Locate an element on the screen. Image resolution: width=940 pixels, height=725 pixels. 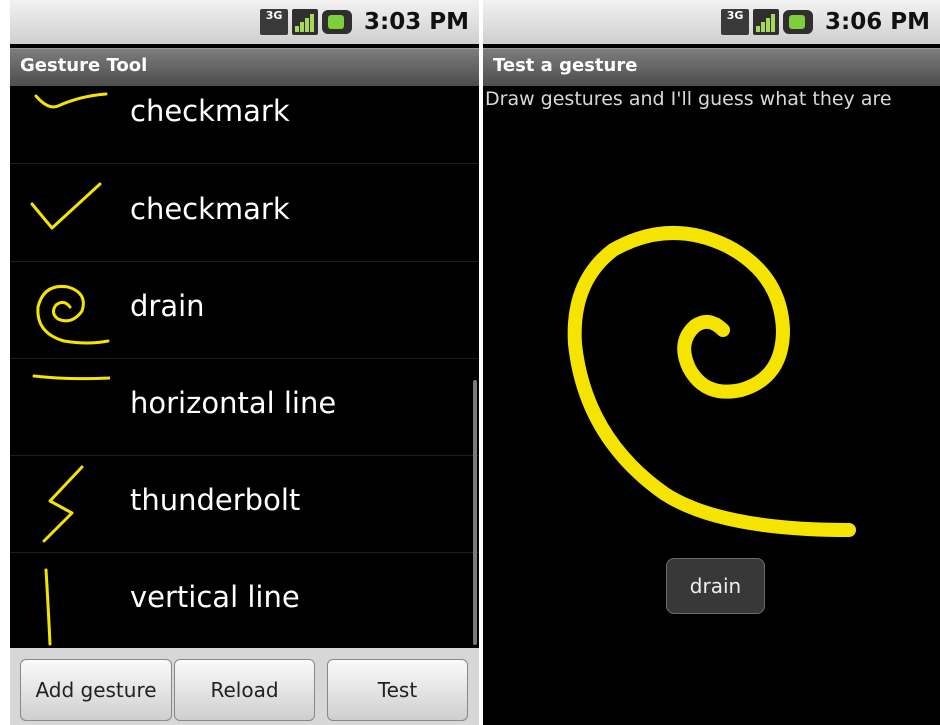
status-time: 3:06 PM is located at coordinates (877, 22).